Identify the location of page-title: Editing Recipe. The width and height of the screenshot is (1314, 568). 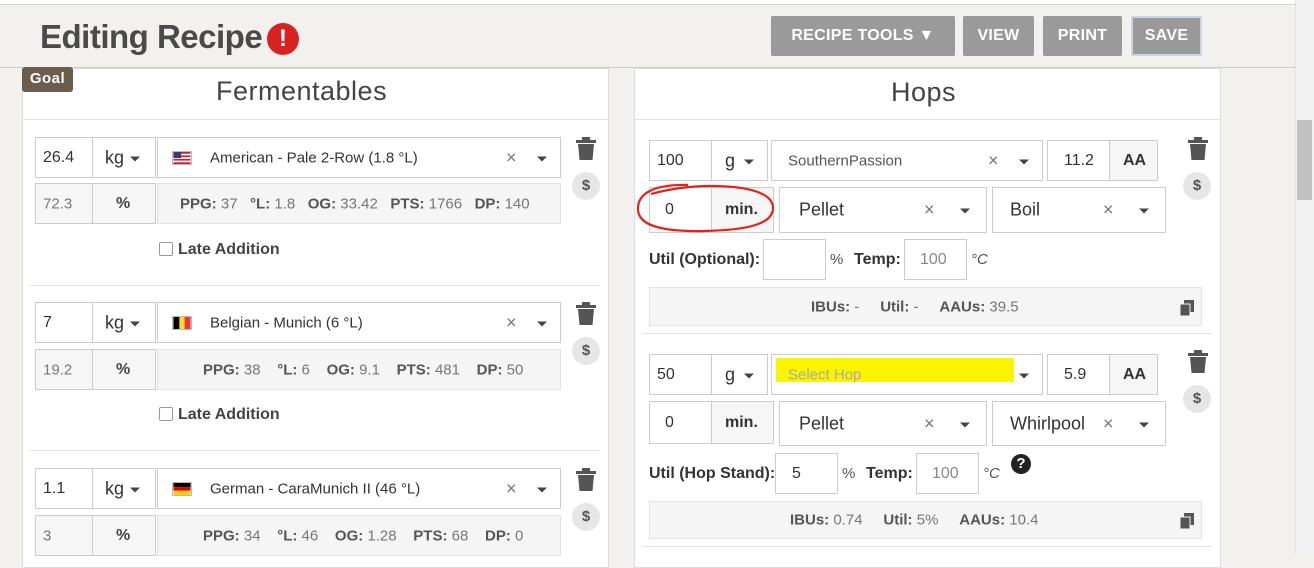
(151, 36).